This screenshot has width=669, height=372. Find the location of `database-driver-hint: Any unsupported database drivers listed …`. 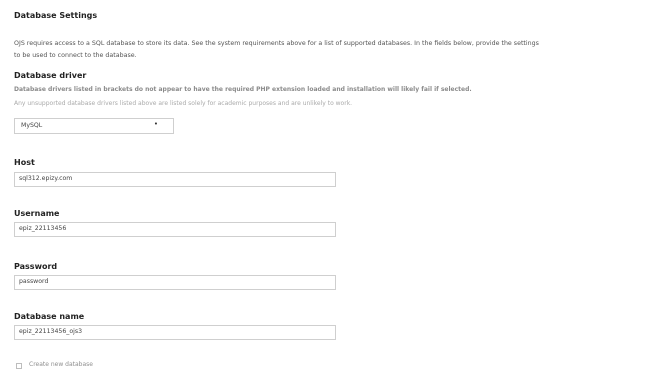

database-driver-hint: Any unsupported database drivers listed … is located at coordinates (183, 103).